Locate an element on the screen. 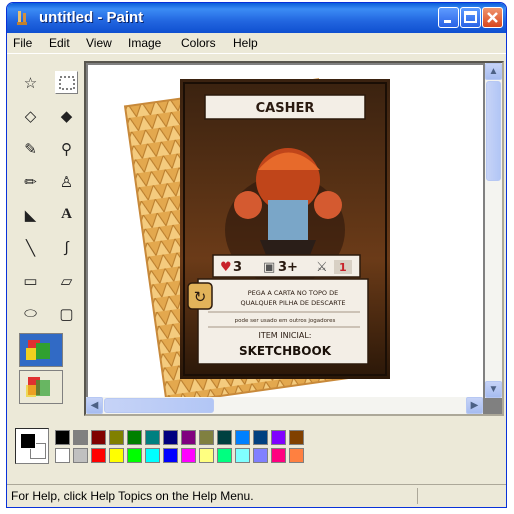 This screenshot has height=514, width=514. fill-bucket-icon: ◆ is located at coordinates (66, 115).